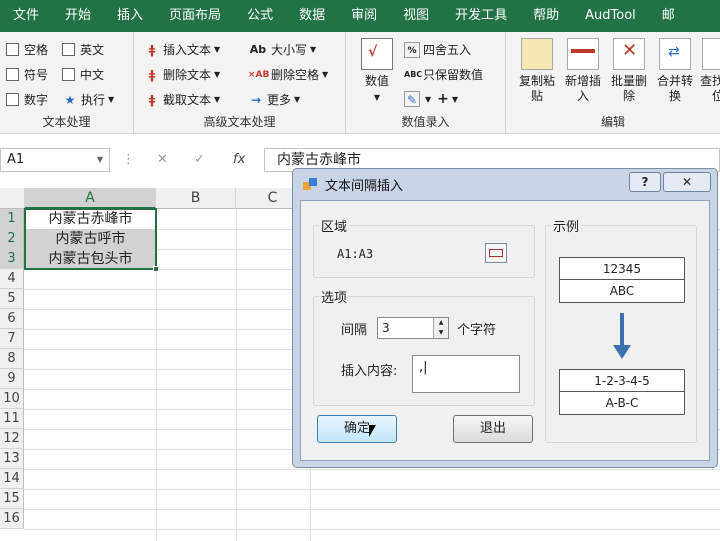 The width and height of the screenshot is (720, 541). I want to click on tab-help: 帮助, so click(546, 16).